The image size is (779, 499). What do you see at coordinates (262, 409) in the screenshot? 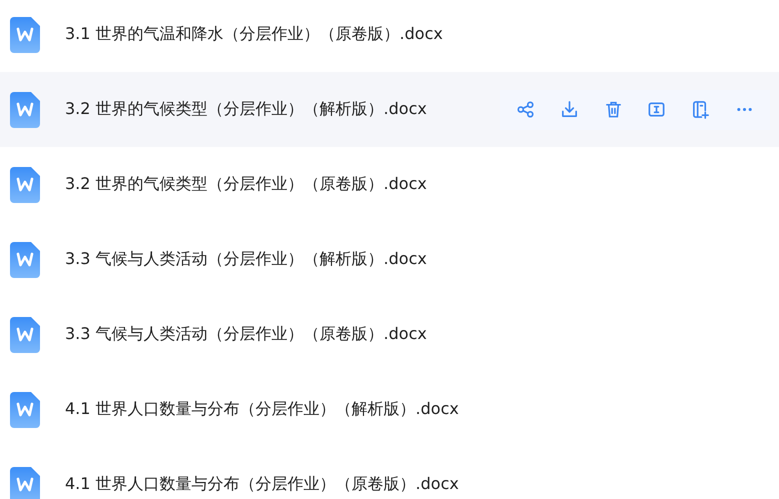
I see `file-name: 4.1 世界人口数量与分布（分层作业）（解析版）.docx` at bounding box center [262, 409].